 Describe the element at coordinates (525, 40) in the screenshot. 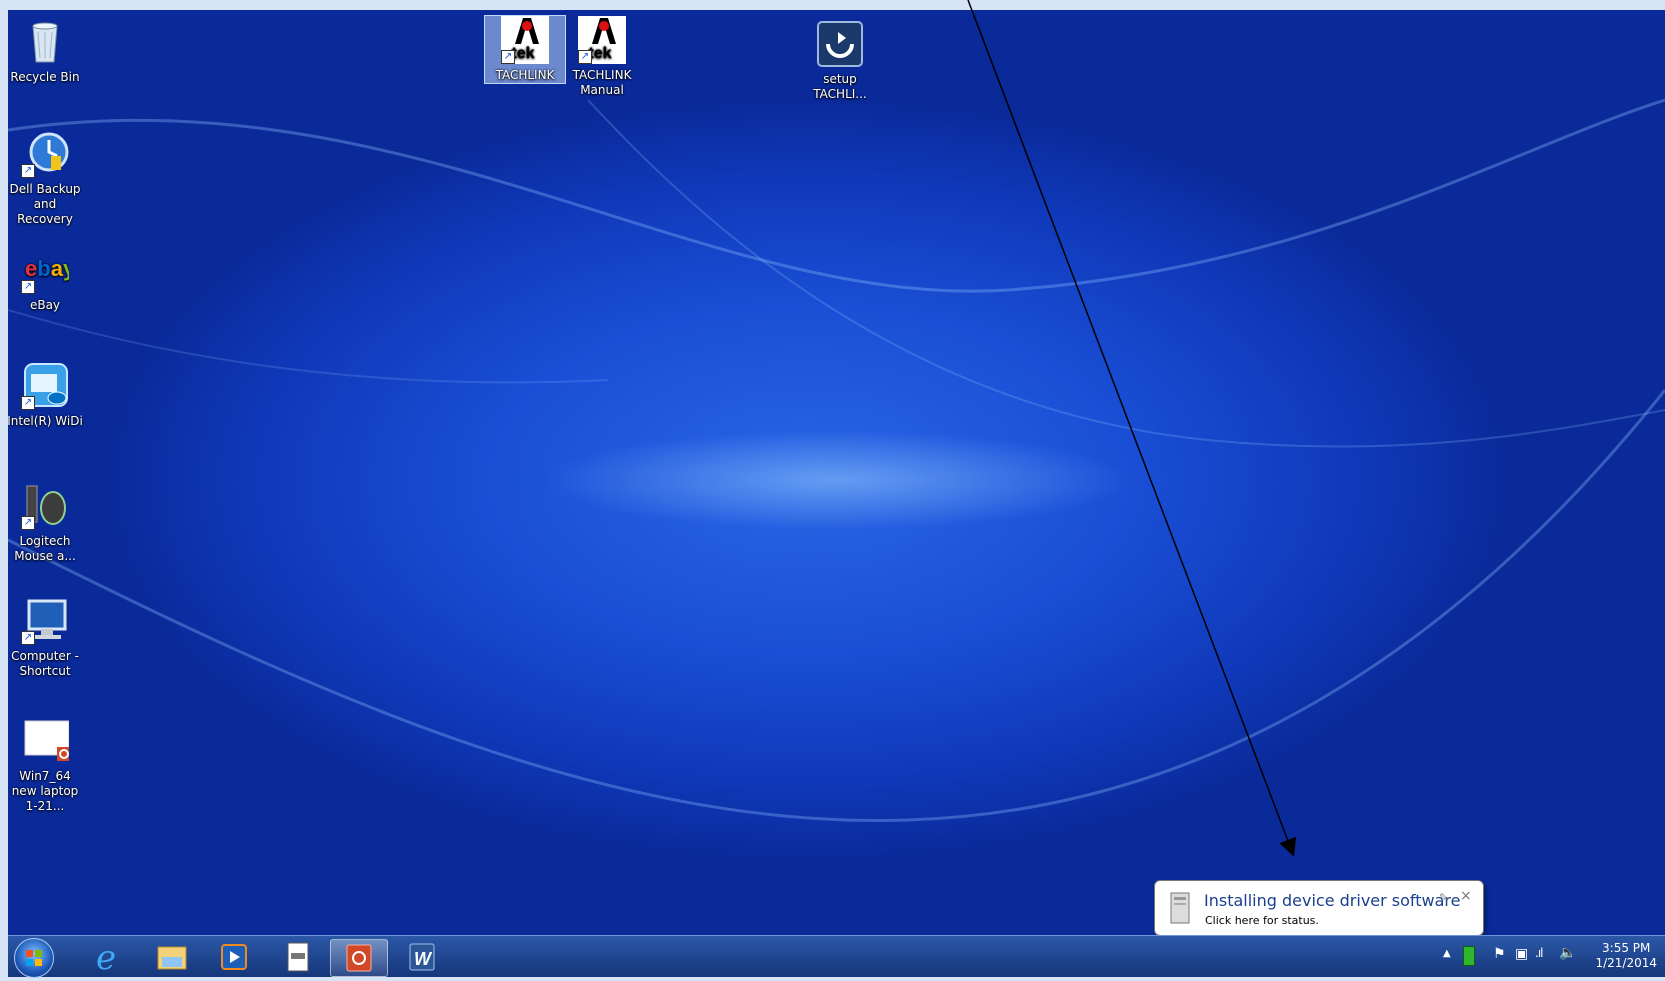

I see `tachlink-icon: .tek ↗` at that location.